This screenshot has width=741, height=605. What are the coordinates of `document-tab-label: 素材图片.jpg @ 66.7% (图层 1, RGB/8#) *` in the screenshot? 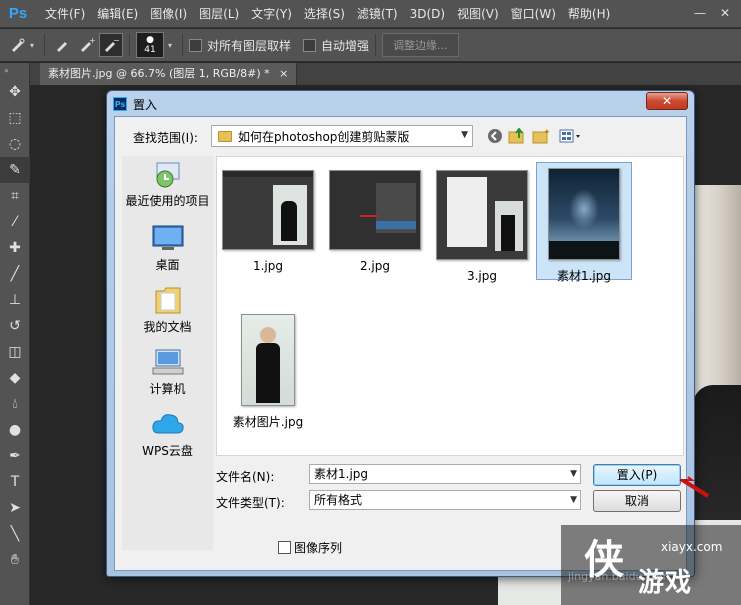 It's located at (159, 73).